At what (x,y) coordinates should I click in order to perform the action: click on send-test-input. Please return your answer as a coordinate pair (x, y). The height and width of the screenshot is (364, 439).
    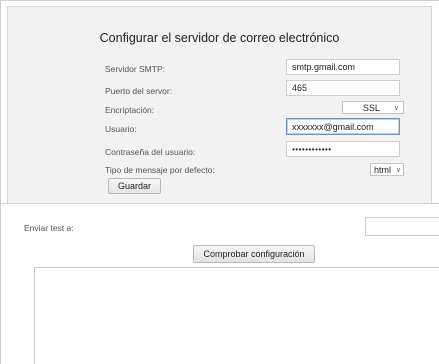
    Looking at the image, I should click on (402, 226).